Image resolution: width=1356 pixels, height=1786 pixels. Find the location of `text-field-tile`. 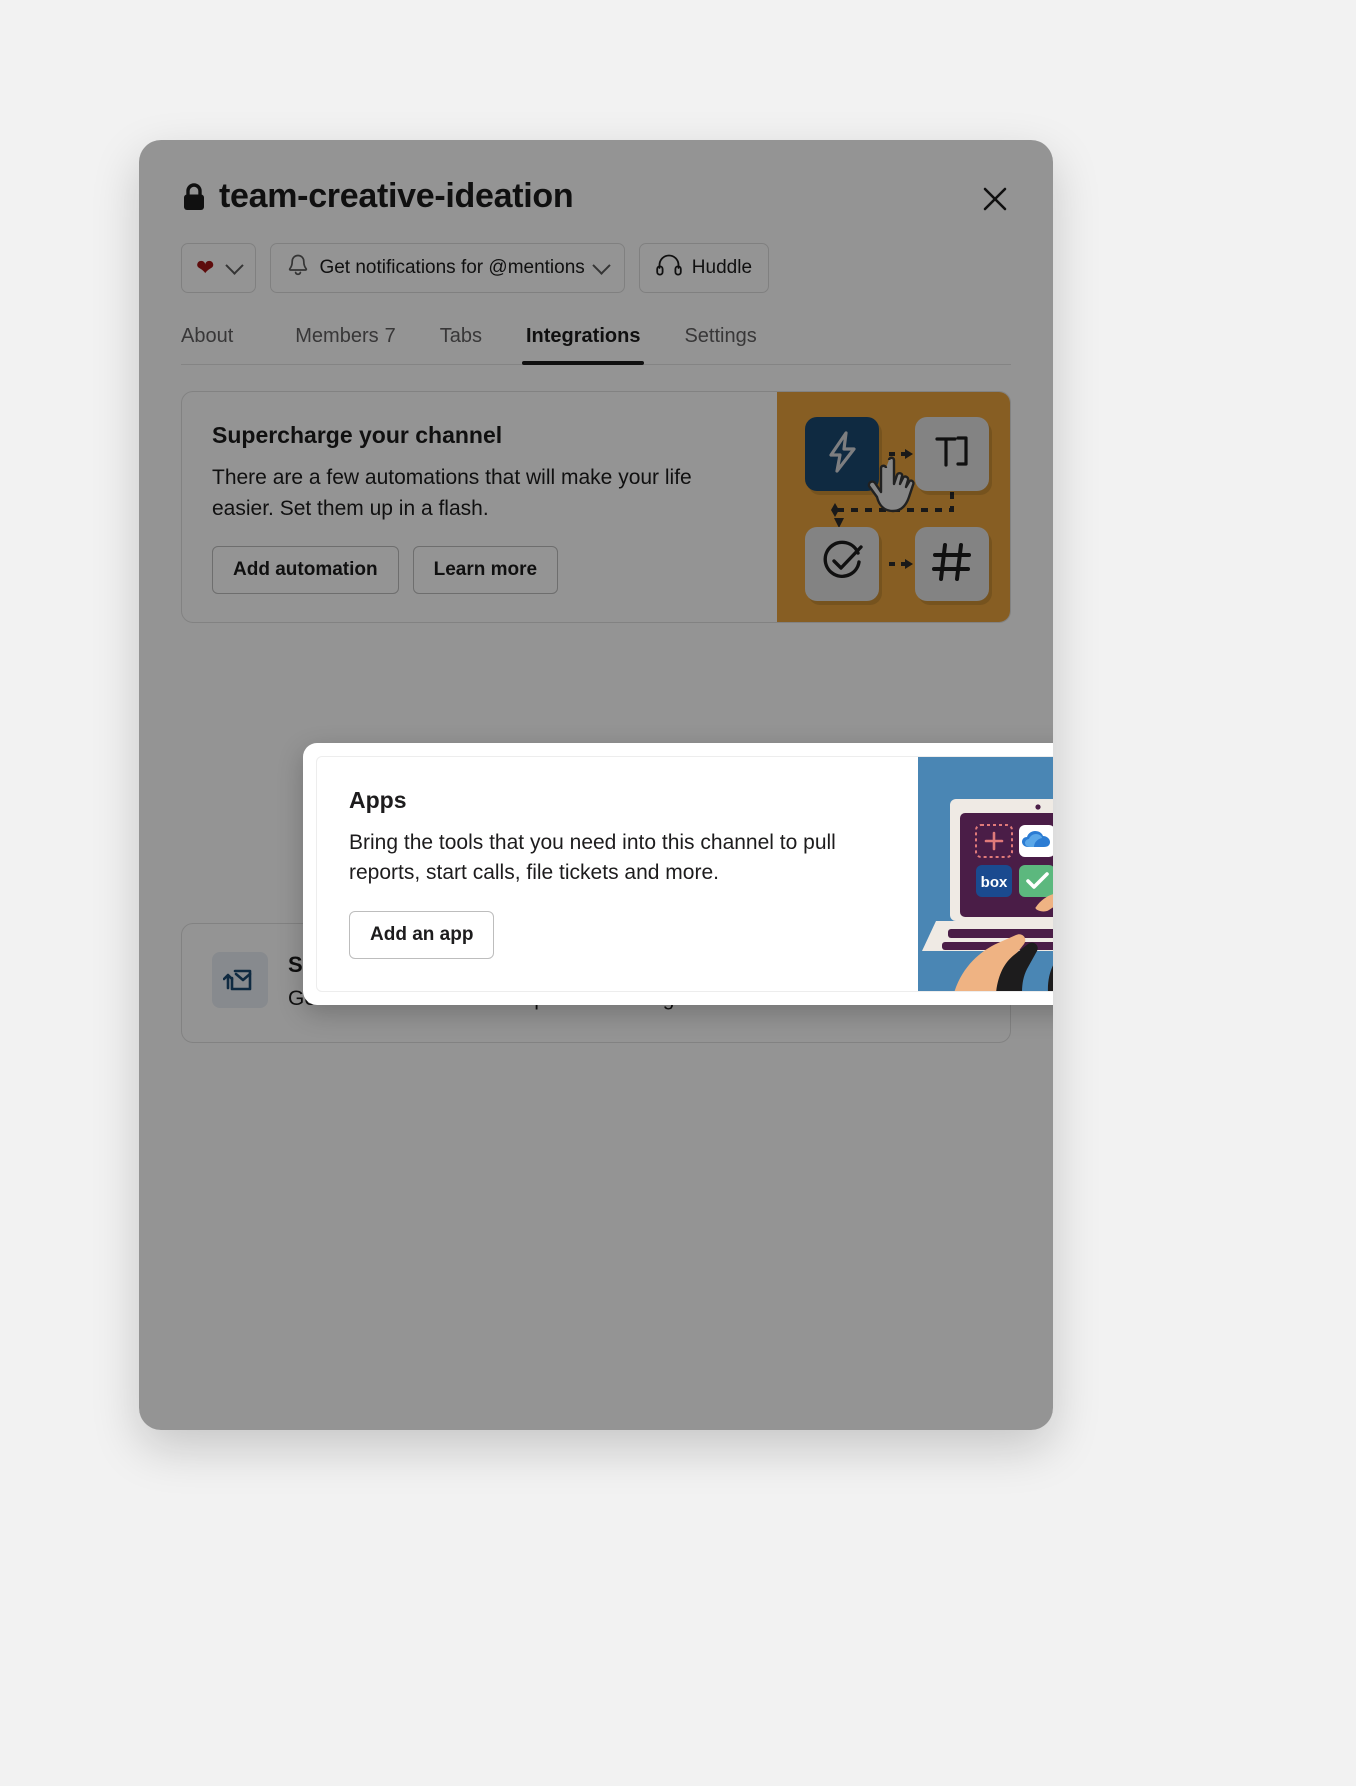

text-field-tile is located at coordinates (952, 454).